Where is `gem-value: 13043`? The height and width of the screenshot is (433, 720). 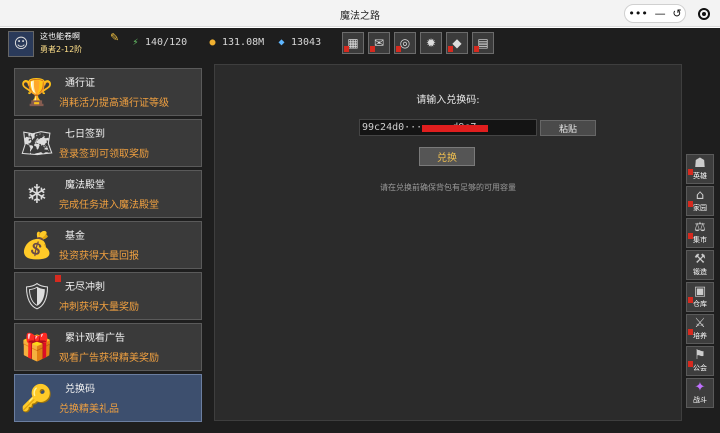
gem-value: 13043 is located at coordinates (306, 42).